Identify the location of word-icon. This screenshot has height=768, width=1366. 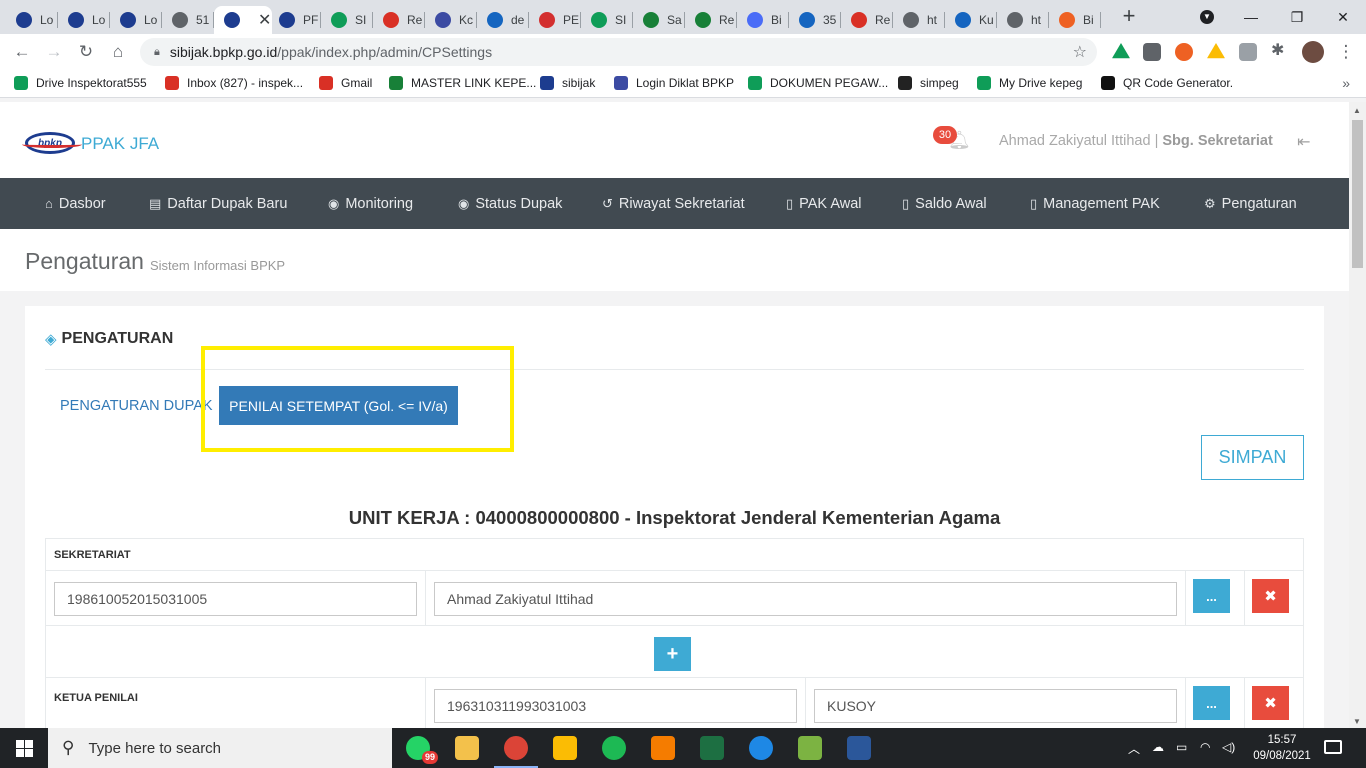
(859, 748).